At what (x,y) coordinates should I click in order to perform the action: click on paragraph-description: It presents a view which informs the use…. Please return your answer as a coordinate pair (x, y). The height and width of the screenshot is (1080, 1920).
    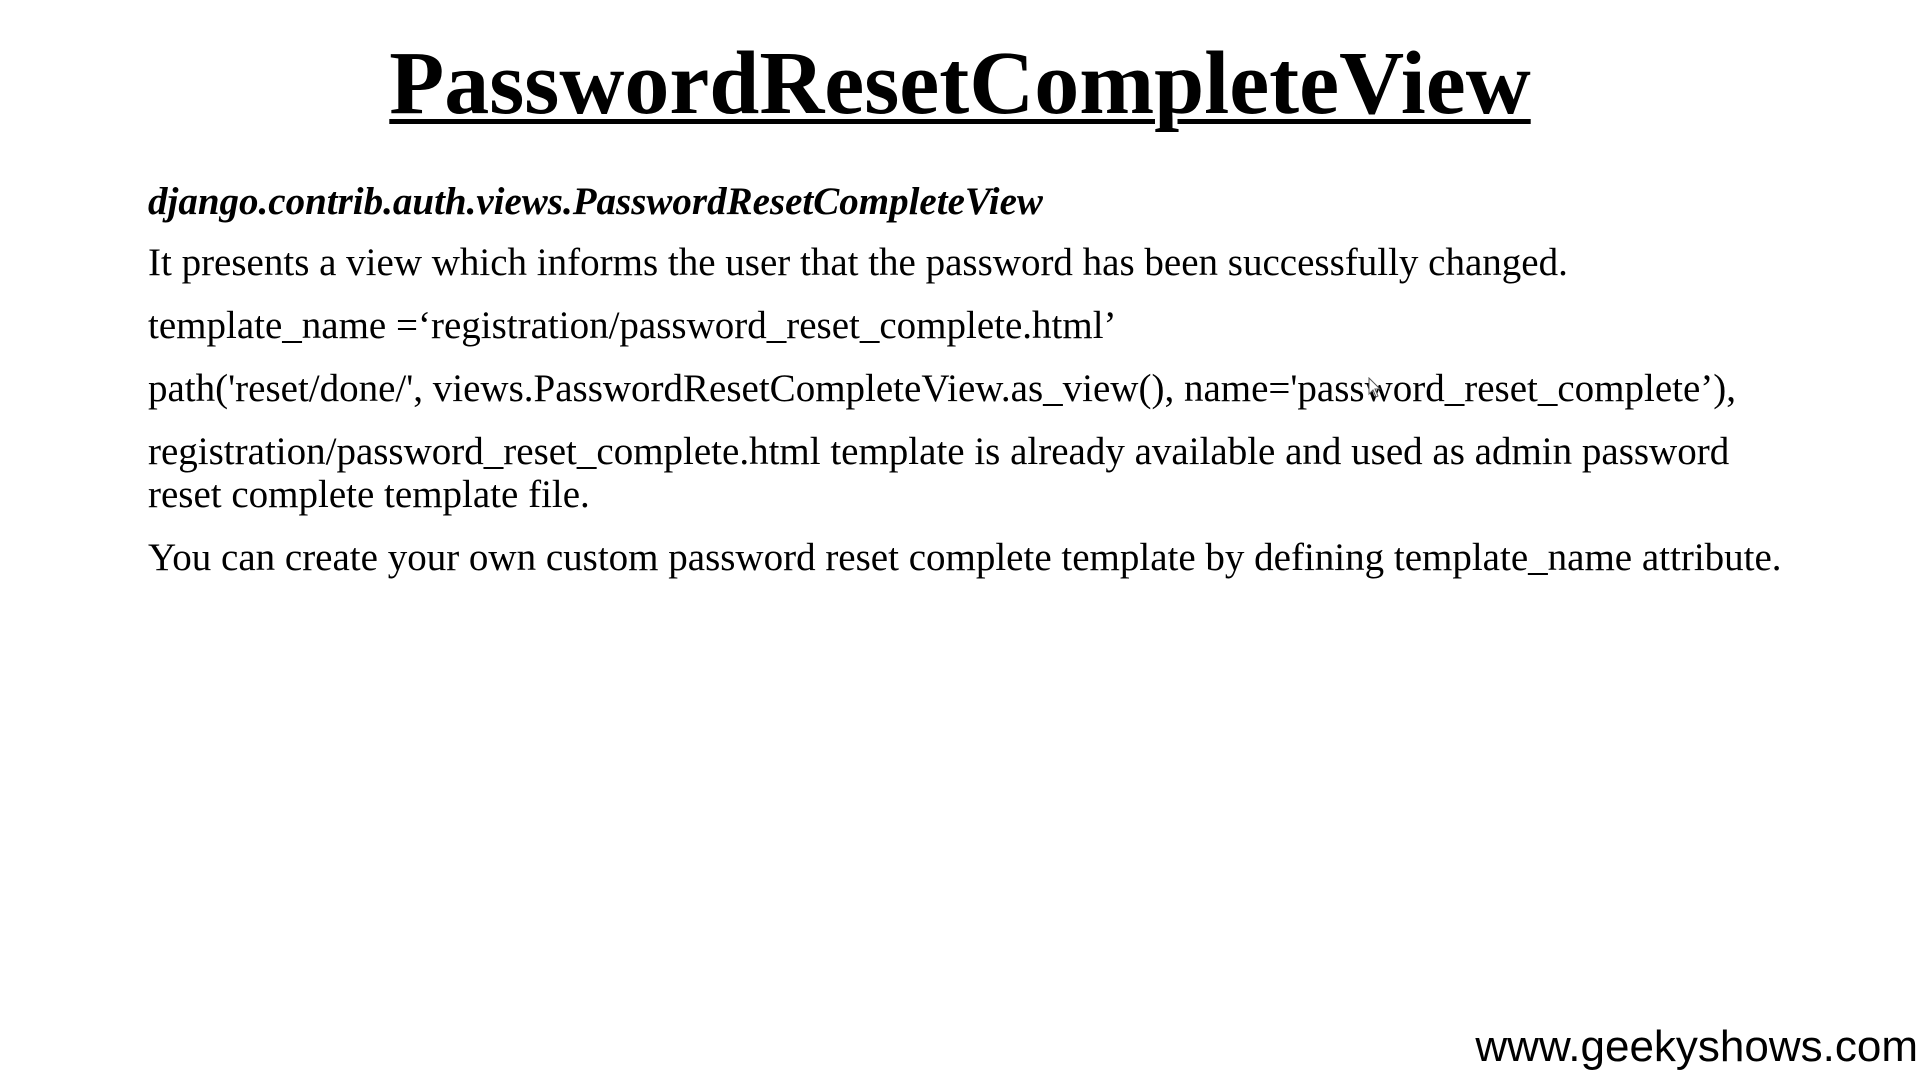
    Looking at the image, I should click on (858, 262).